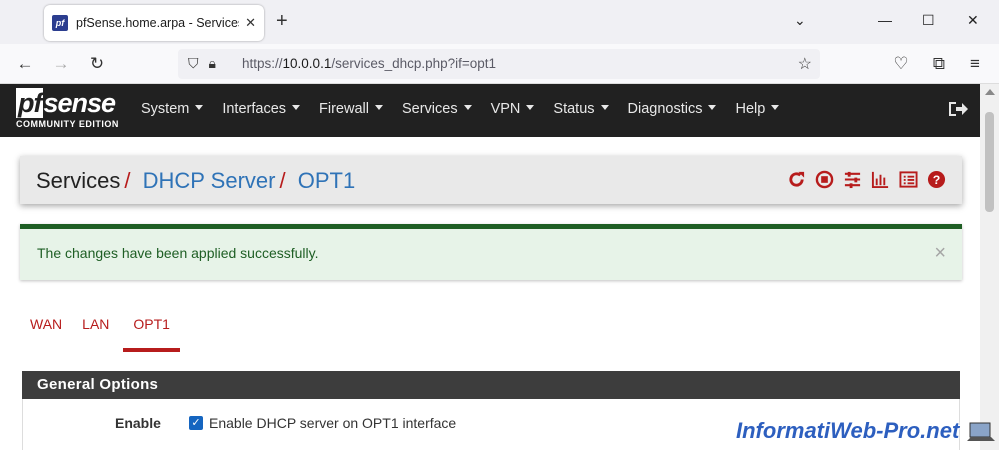 The height and width of the screenshot is (450, 999). Describe the element at coordinates (212, 63) in the screenshot. I see `lock-warning-icon: 🔒︎` at that location.